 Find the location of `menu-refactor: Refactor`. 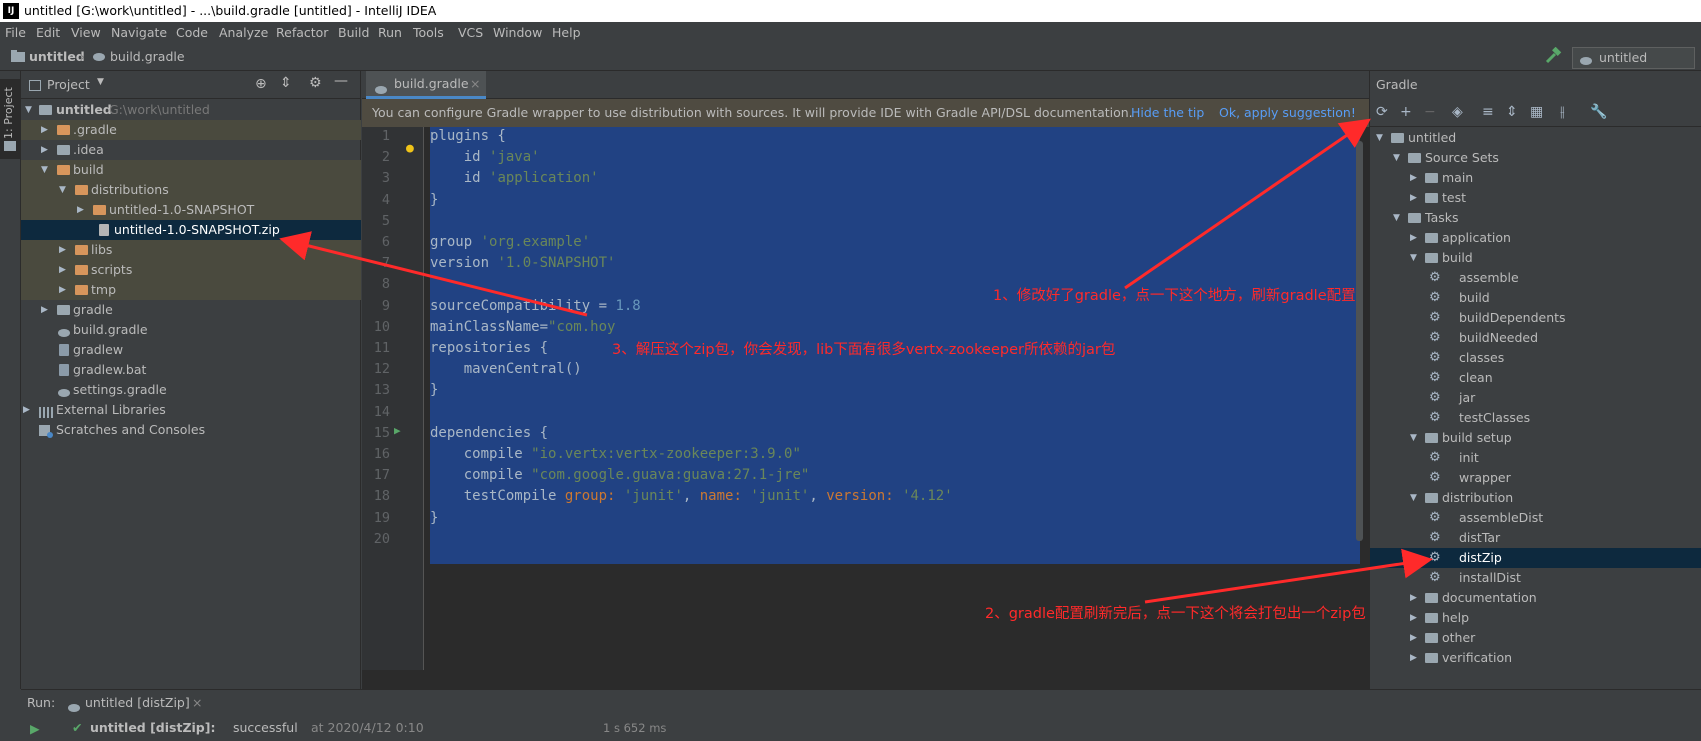

menu-refactor: Refactor is located at coordinates (302, 32).